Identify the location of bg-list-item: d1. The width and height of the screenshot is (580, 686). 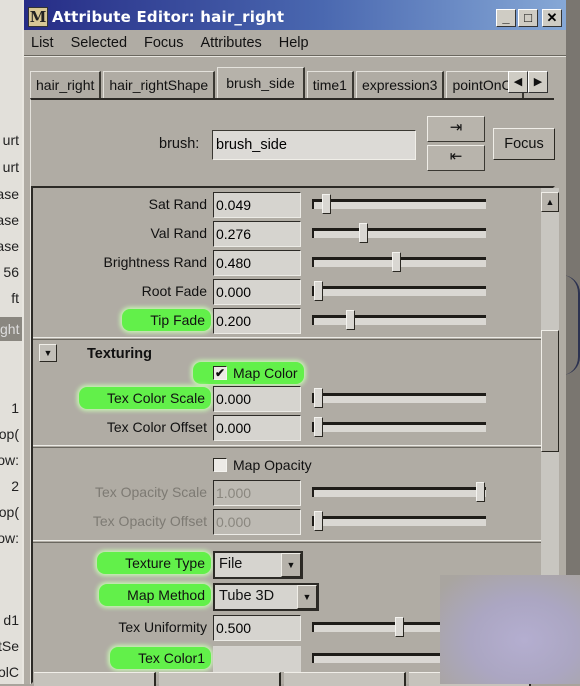
(11, 620).